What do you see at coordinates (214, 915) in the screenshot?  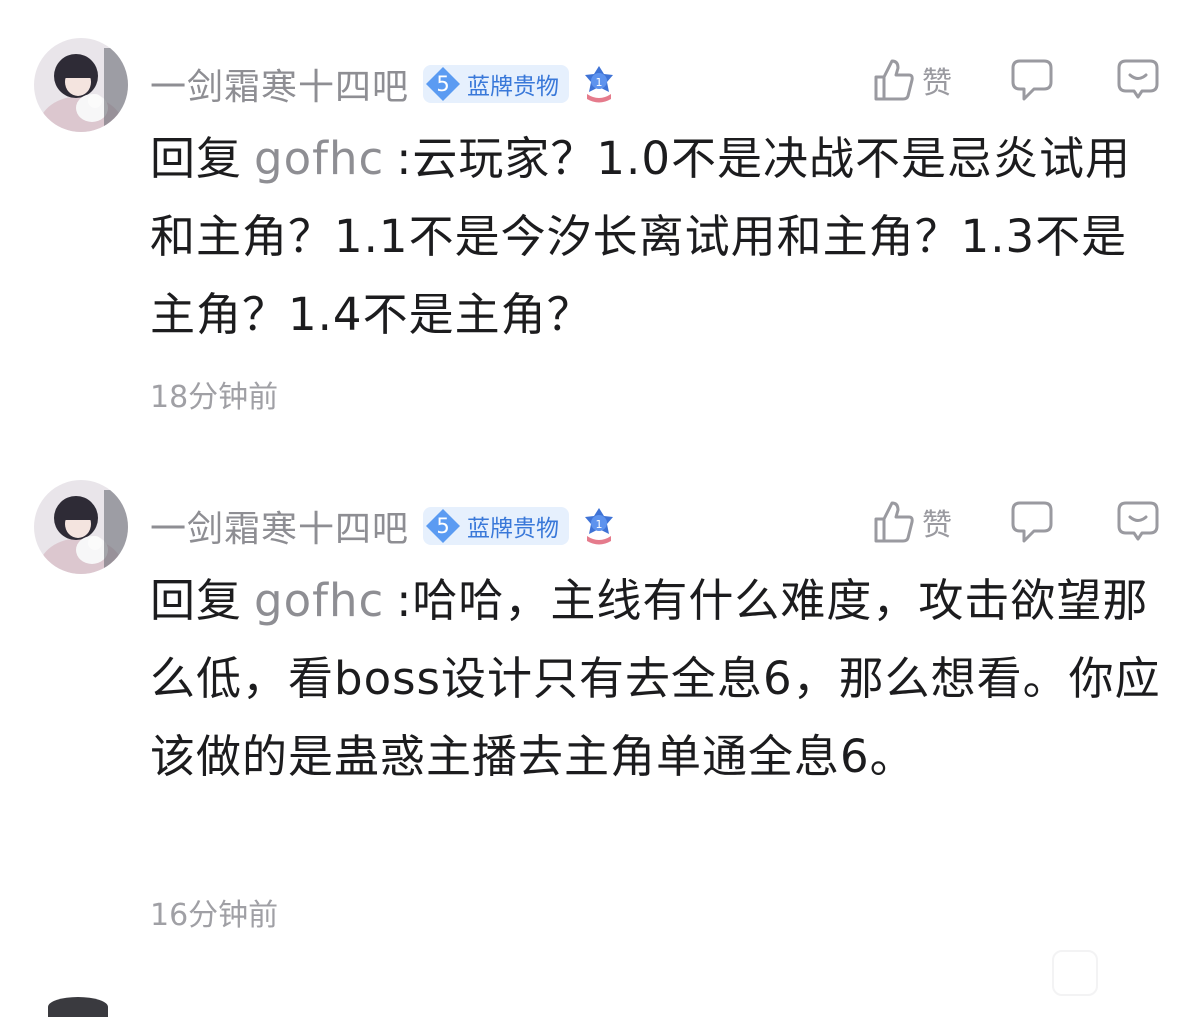 I see `comment-timestamp: 16分钟前` at bounding box center [214, 915].